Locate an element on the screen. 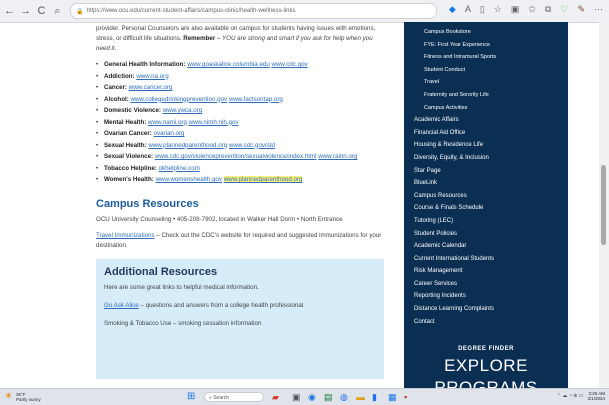 The width and height of the screenshot is (609, 405). edge-browser-icon: ◍ is located at coordinates (344, 397).